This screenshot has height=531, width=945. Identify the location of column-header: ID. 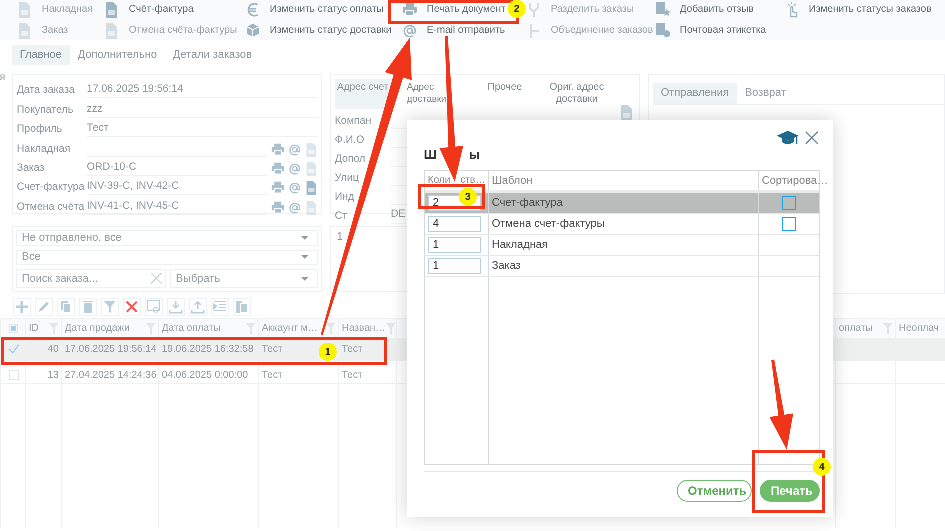
(34, 328).